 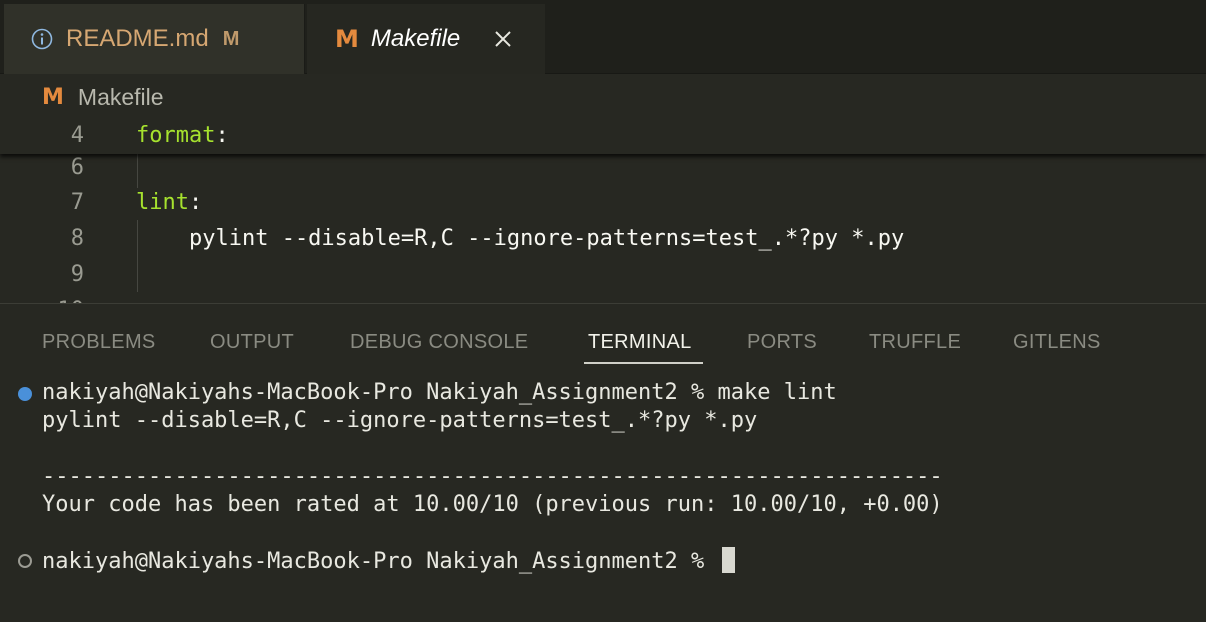 What do you see at coordinates (728, 560) in the screenshot?
I see `terminal-cursor` at bounding box center [728, 560].